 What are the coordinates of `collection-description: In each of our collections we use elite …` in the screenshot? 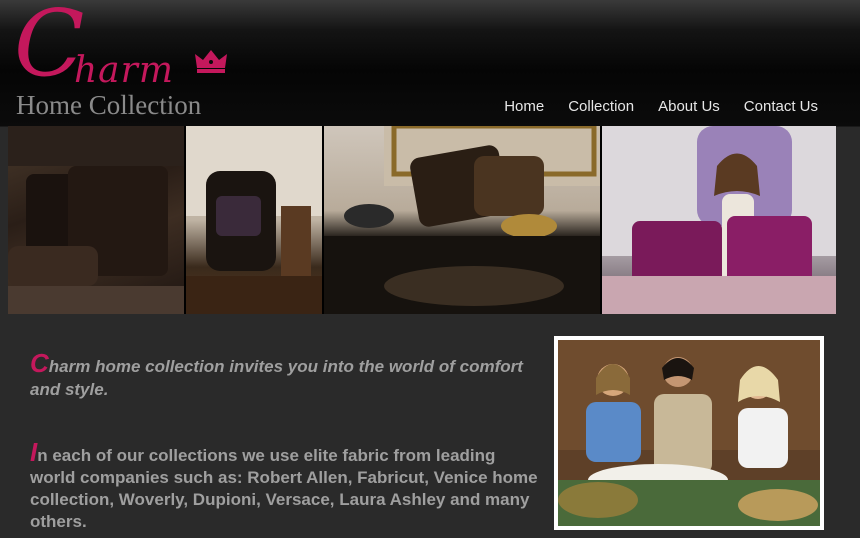 It's located at (285, 486).